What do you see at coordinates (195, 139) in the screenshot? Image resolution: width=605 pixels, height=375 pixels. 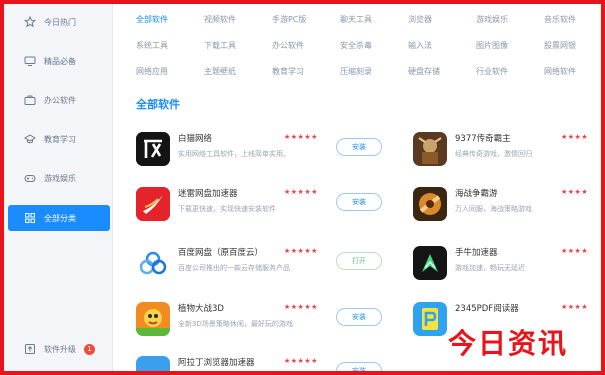 I see `app-name: 白猫网络` at bounding box center [195, 139].